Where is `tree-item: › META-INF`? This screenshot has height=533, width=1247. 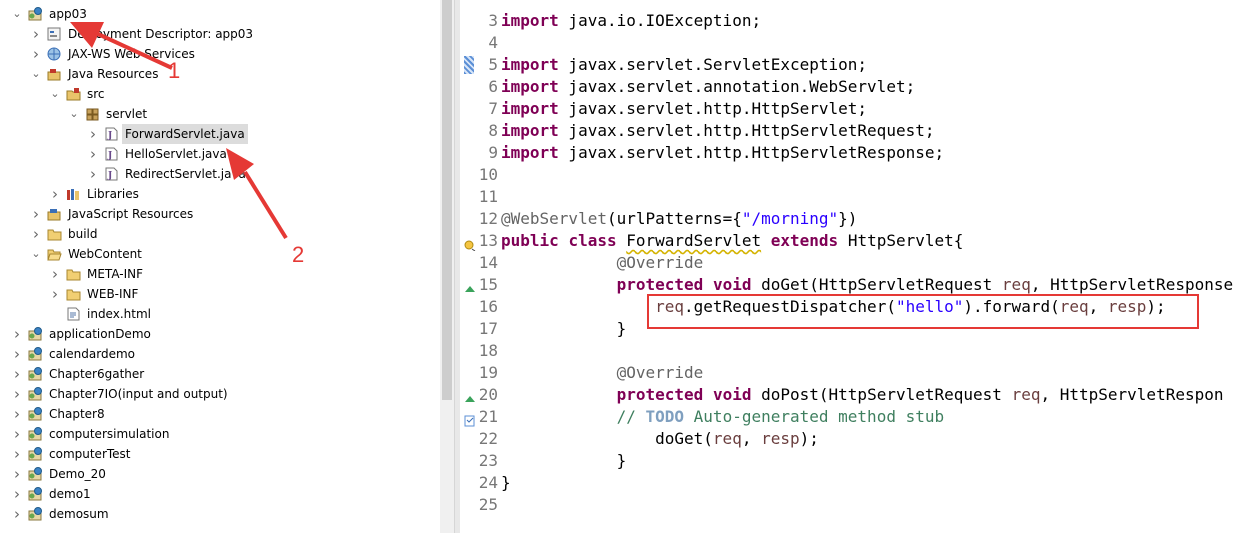
tree-item: › META-INF is located at coordinates (241, 274).